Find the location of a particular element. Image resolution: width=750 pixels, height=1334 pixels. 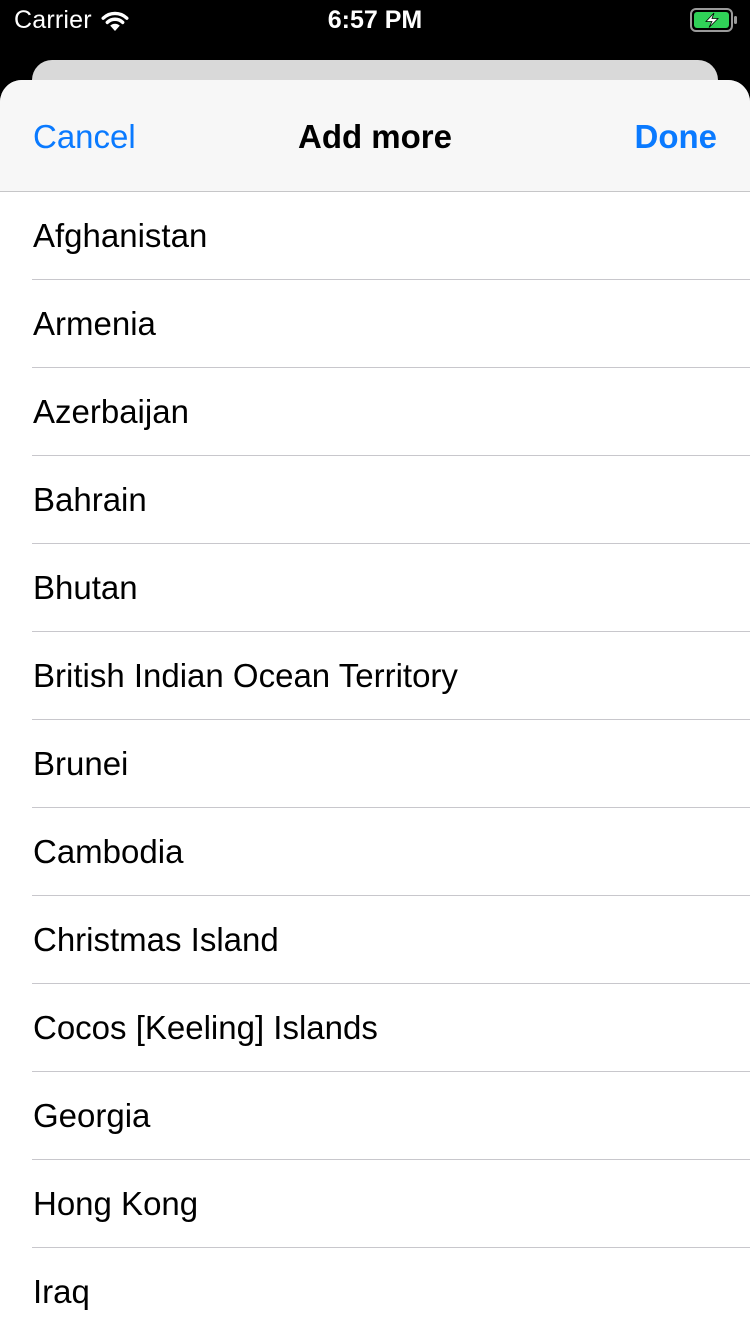

list-item-label: Bahrain is located at coordinates (90, 499).